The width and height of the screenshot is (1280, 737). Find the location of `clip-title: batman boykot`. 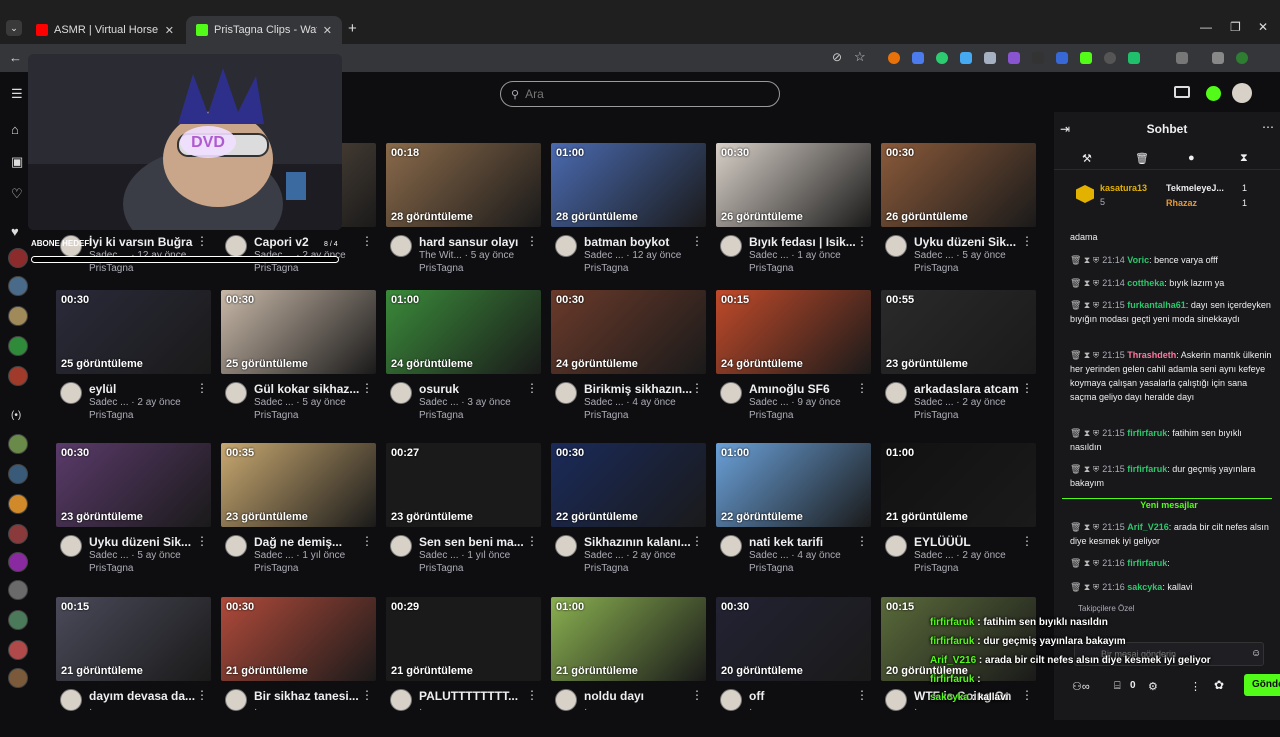

clip-title: batman boykot is located at coordinates (639, 242).